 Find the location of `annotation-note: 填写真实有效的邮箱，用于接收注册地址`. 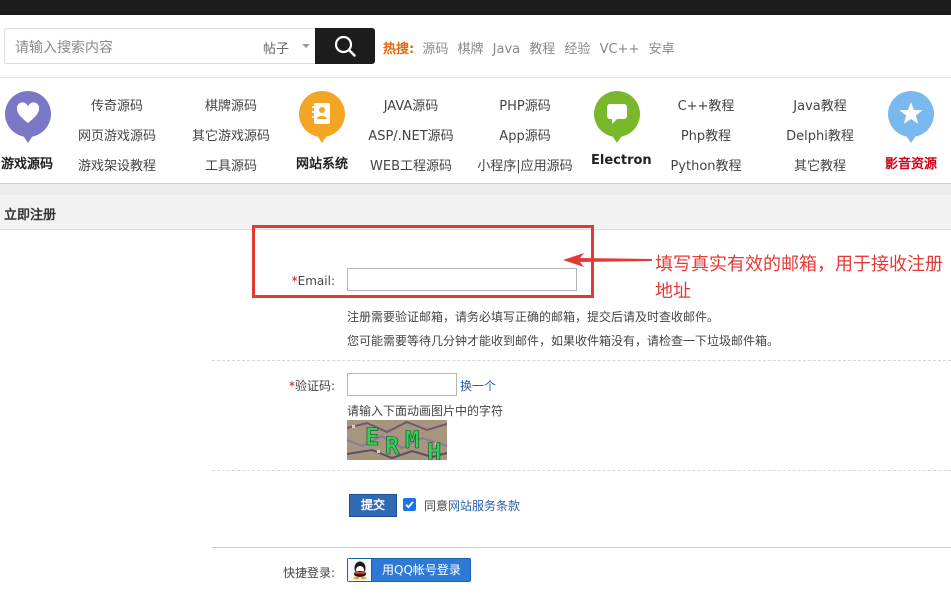

annotation-note: 填写真实有效的邮箱，用于接收注册地址 is located at coordinates (799, 278).